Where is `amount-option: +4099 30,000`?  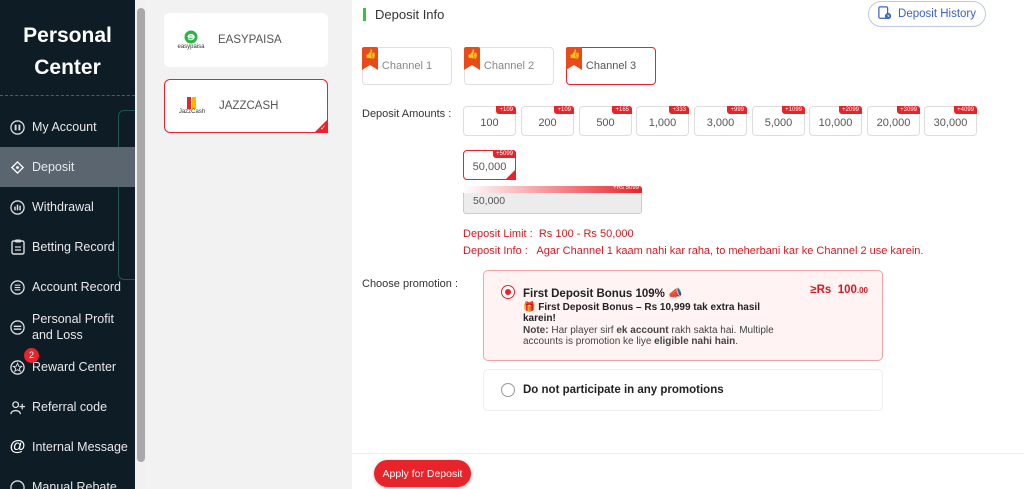
amount-option: +4099 30,000 is located at coordinates (950, 121).